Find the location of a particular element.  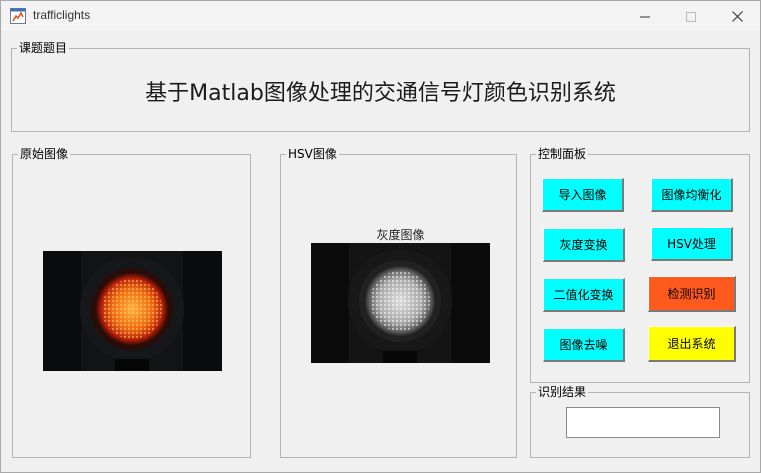

maximize-icon is located at coordinates (691, 16).